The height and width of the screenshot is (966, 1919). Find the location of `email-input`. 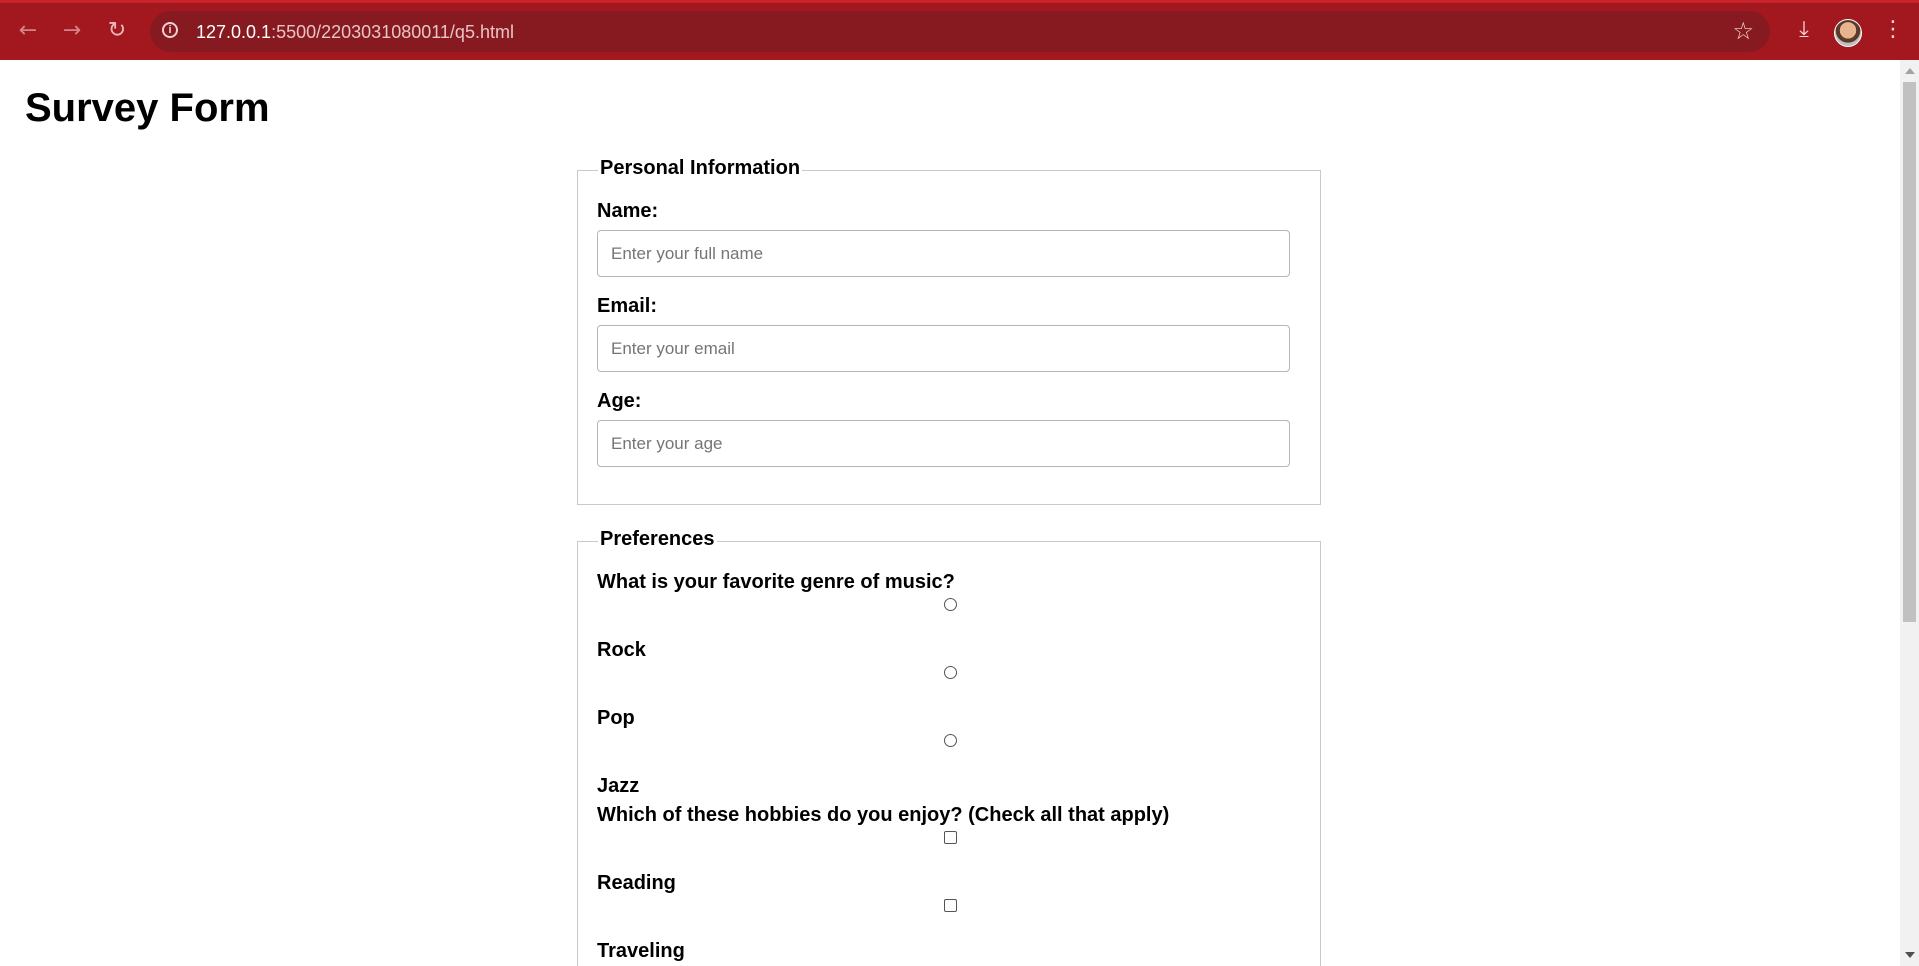

email-input is located at coordinates (943, 348).